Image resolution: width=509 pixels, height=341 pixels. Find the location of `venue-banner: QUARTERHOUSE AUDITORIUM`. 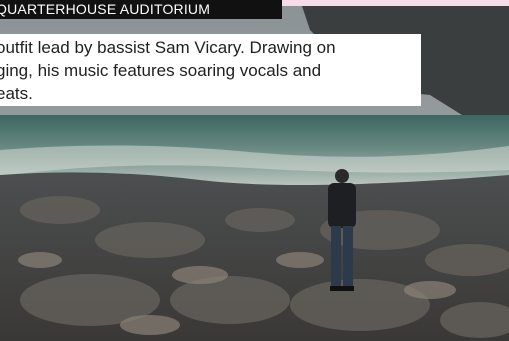

venue-banner: QUARTERHOUSE AUDITORIUM is located at coordinates (141, 9).